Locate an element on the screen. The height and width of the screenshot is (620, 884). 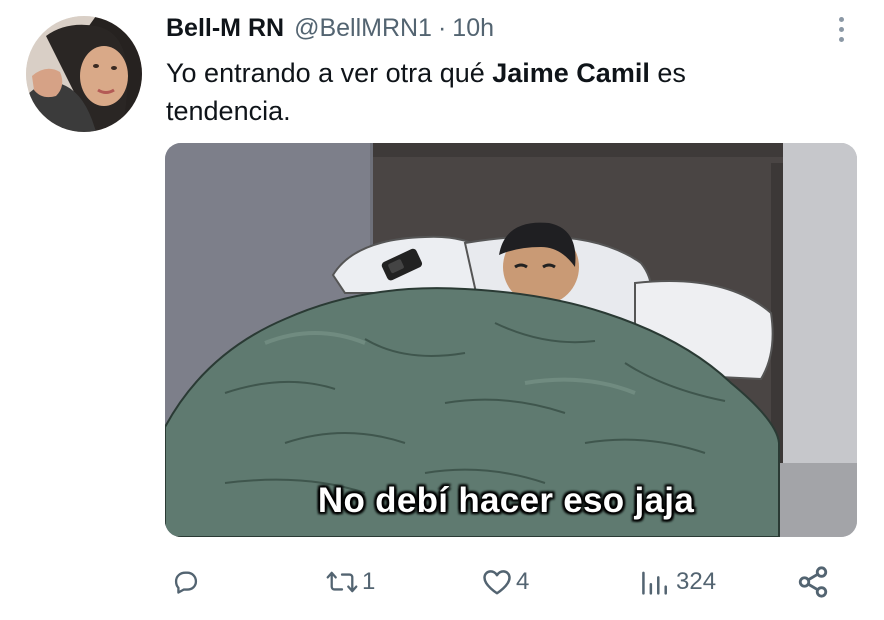
retweet-button: 1 is located at coordinates (350, 582).